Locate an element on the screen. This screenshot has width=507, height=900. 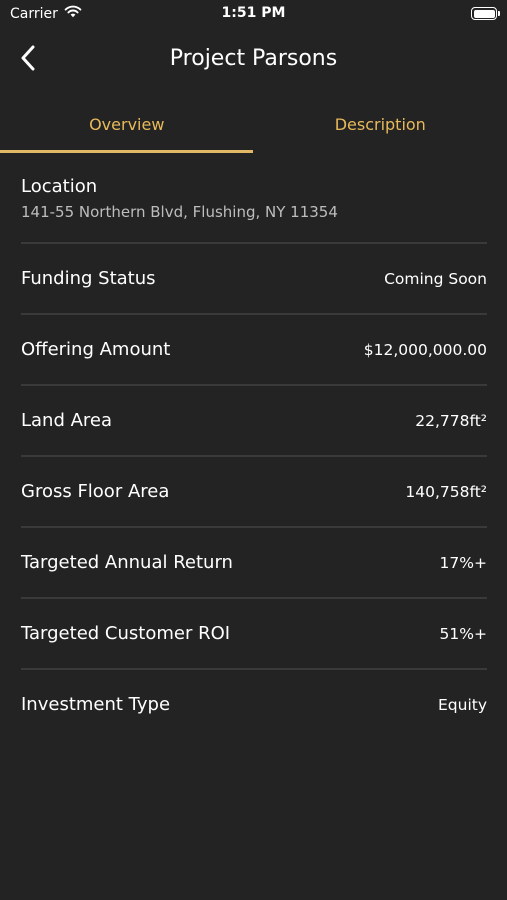
targeted-customer-roi-label: Targeted Customer ROI is located at coordinates (126, 633).